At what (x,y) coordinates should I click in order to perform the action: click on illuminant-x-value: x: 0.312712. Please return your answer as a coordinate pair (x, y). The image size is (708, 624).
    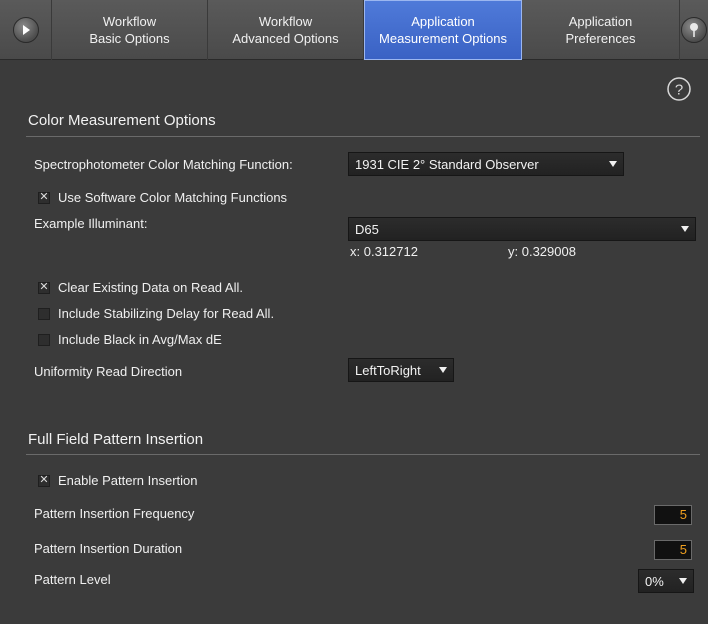
    Looking at the image, I should click on (384, 251).